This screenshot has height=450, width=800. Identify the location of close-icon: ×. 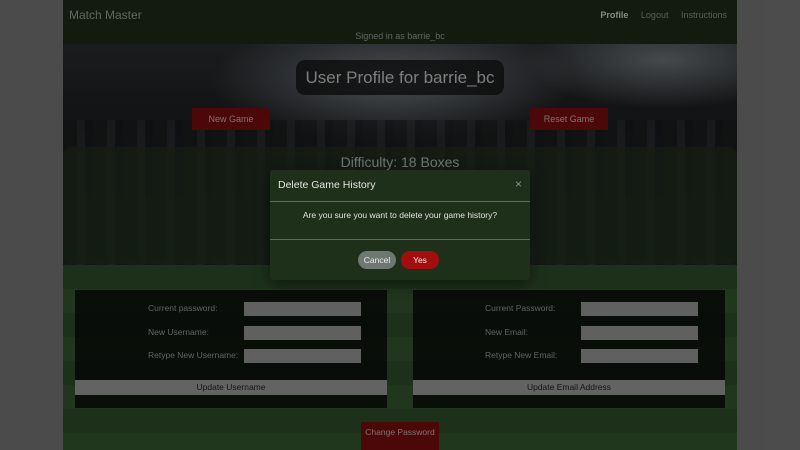
(518, 184).